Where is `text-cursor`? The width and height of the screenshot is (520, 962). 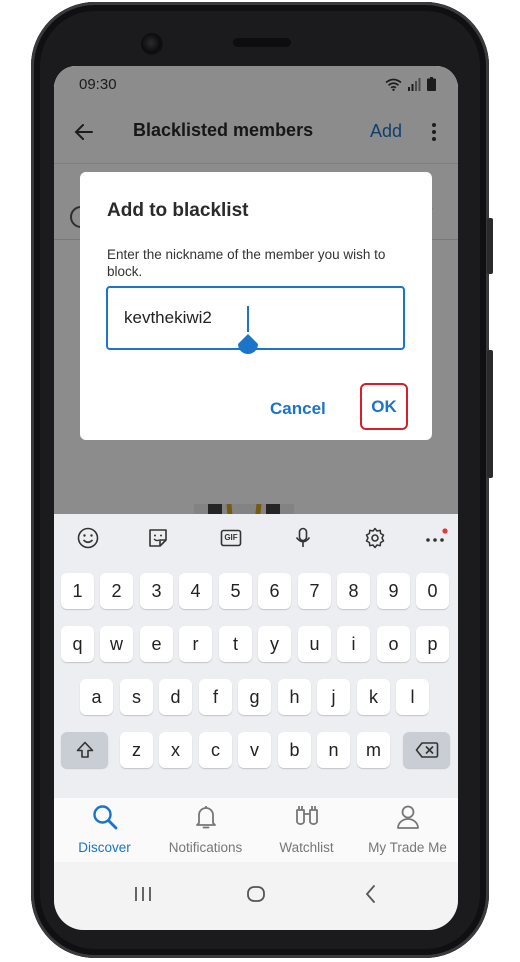 text-cursor is located at coordinates (248, 319).